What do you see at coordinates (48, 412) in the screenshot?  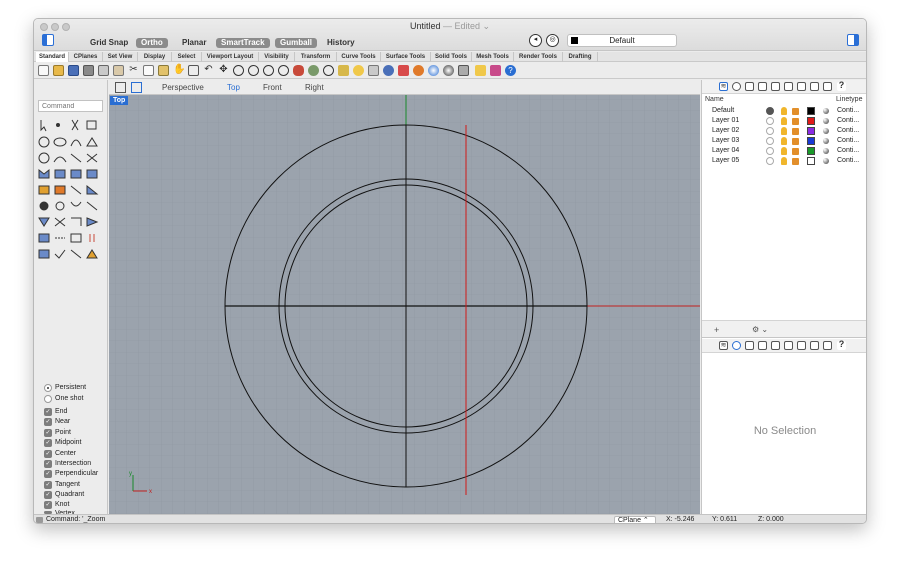 I see `osnap-end-checkbox: ✓` at bounding box center [48, 412].